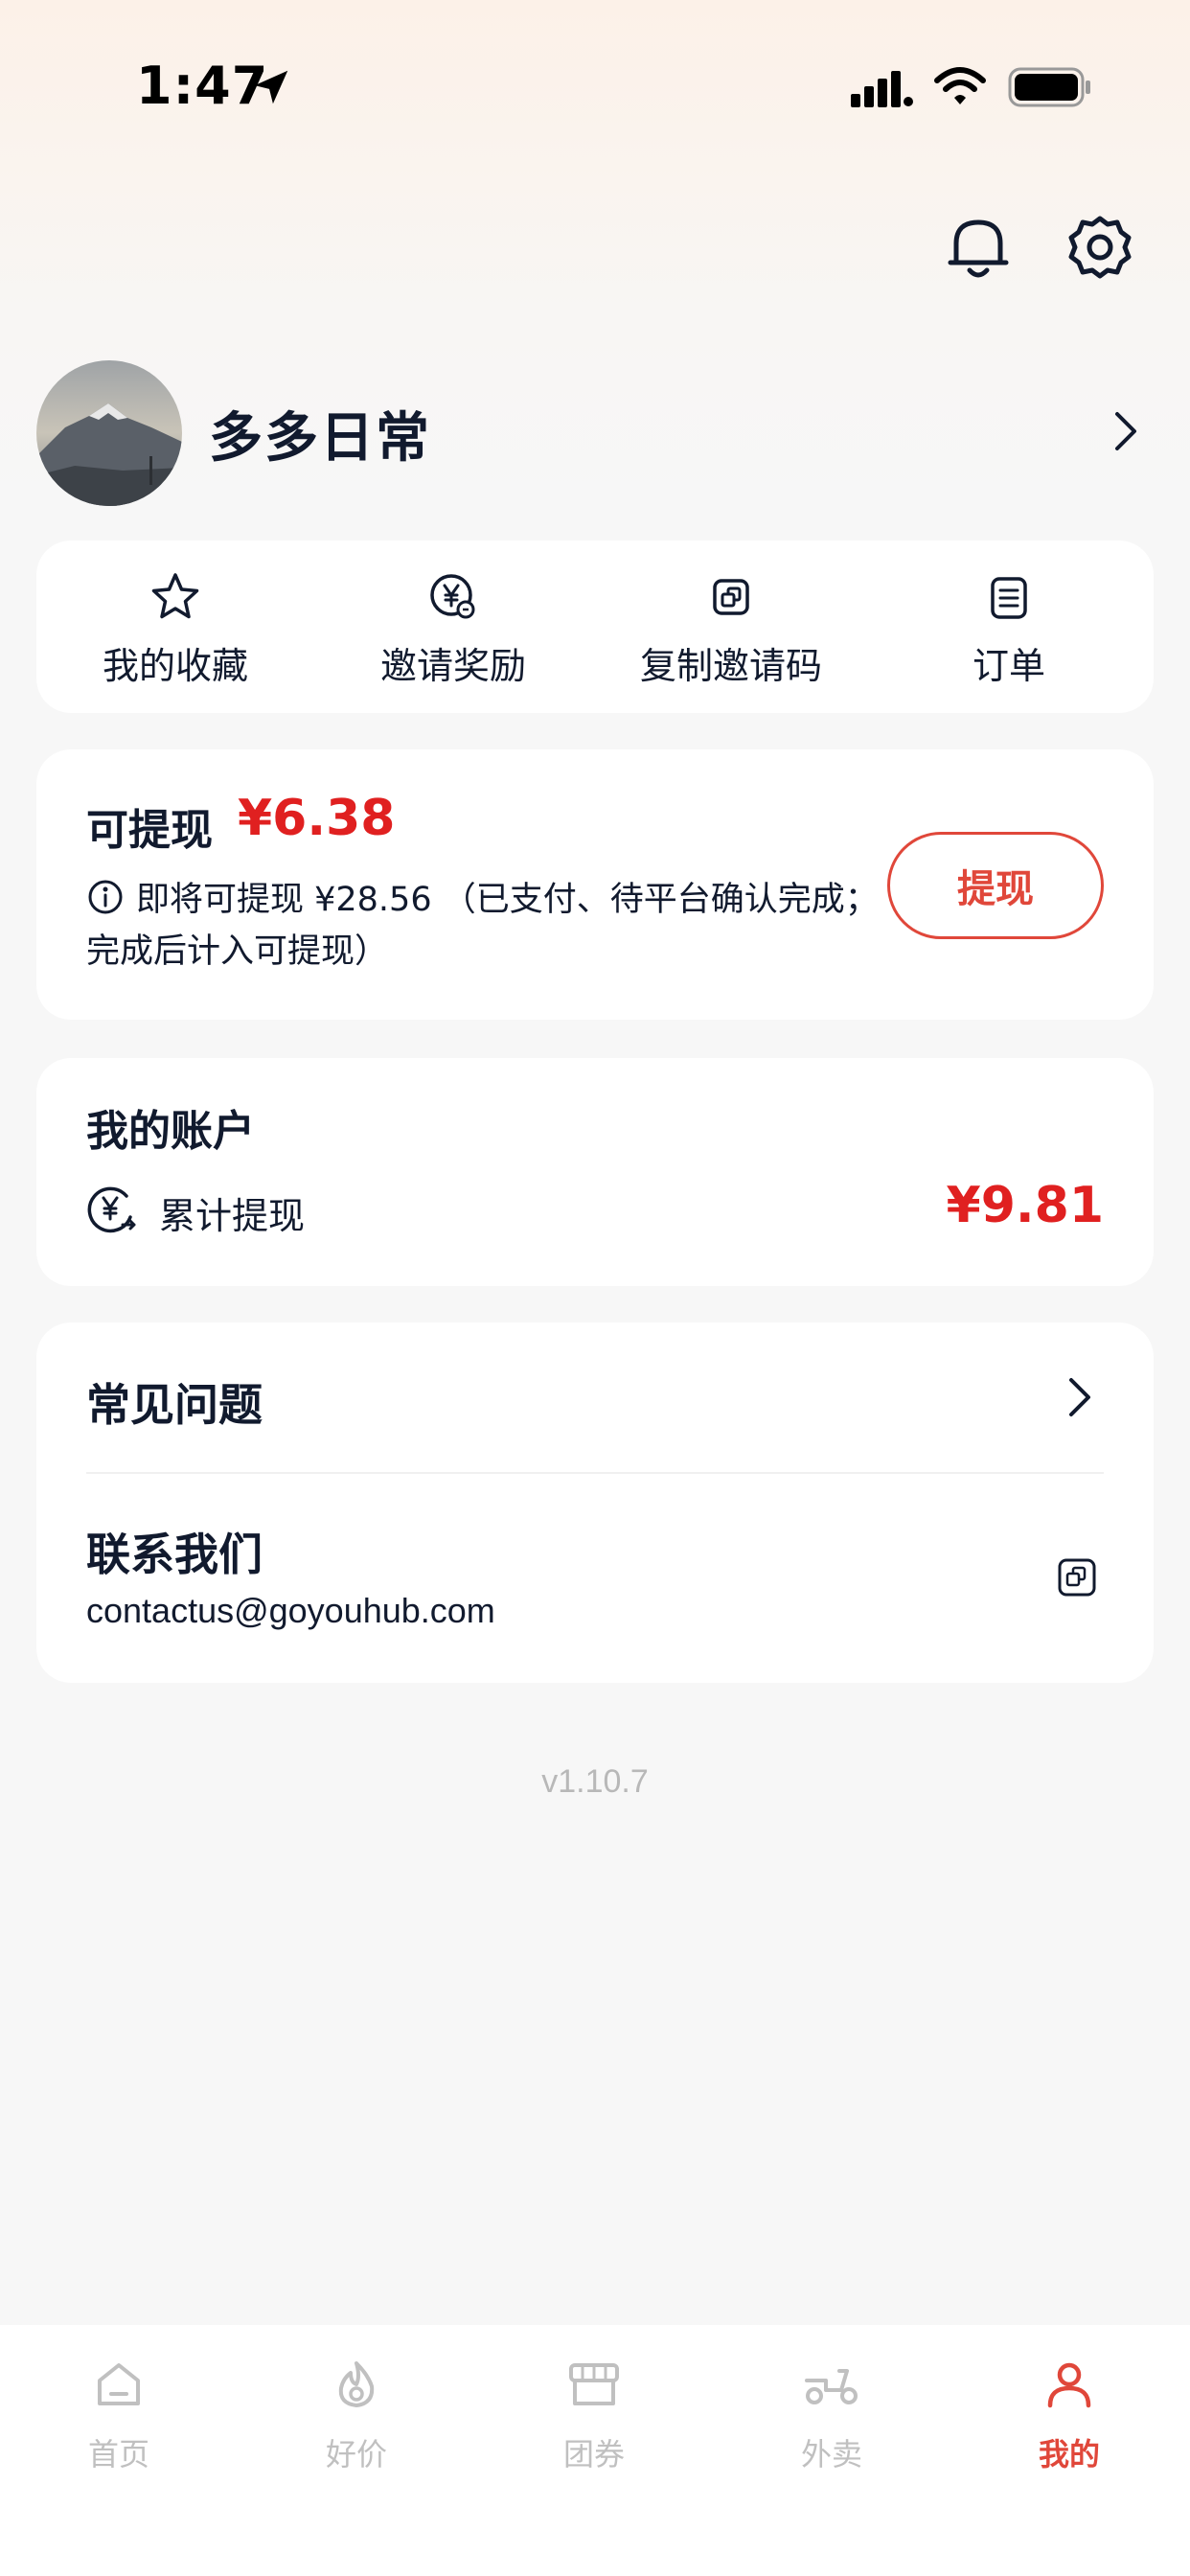  I want to click on tab-home: 首页, so click(119, 2406).